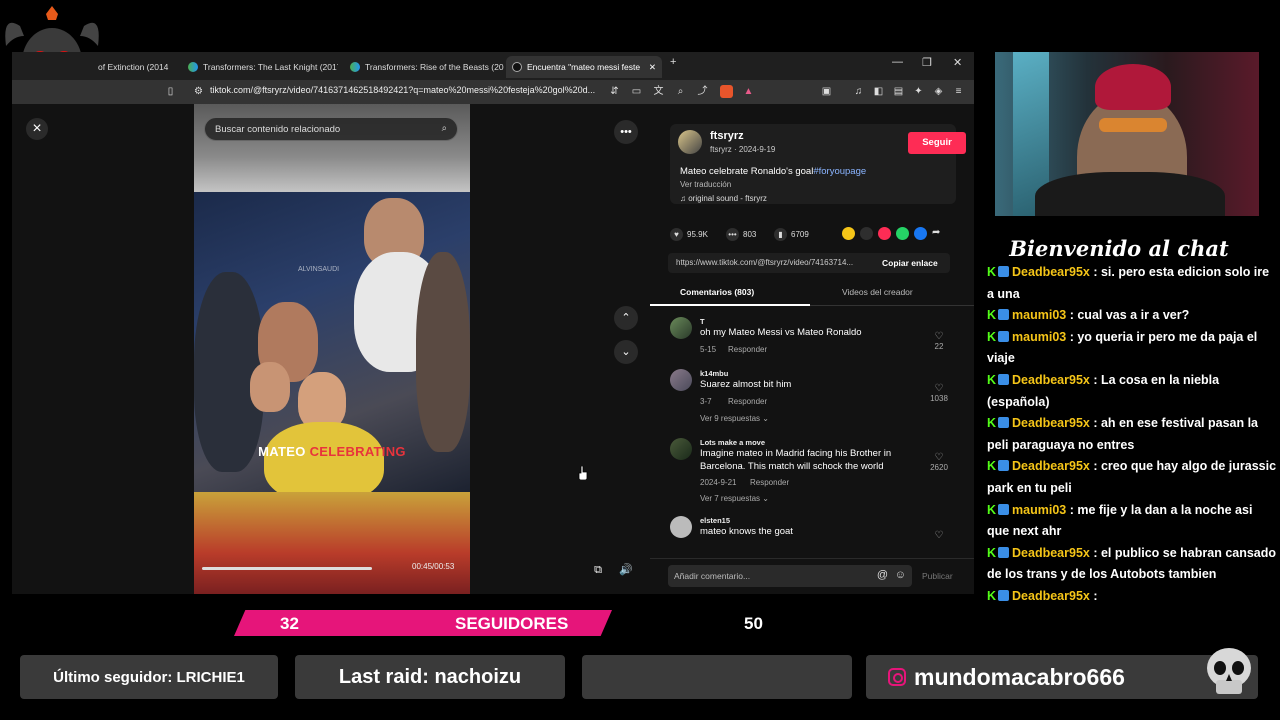  What do you see at coordinates (878, 91) in the screenshot?
I see `sidebar-icon: ◧` at bounding box center [878, 91].